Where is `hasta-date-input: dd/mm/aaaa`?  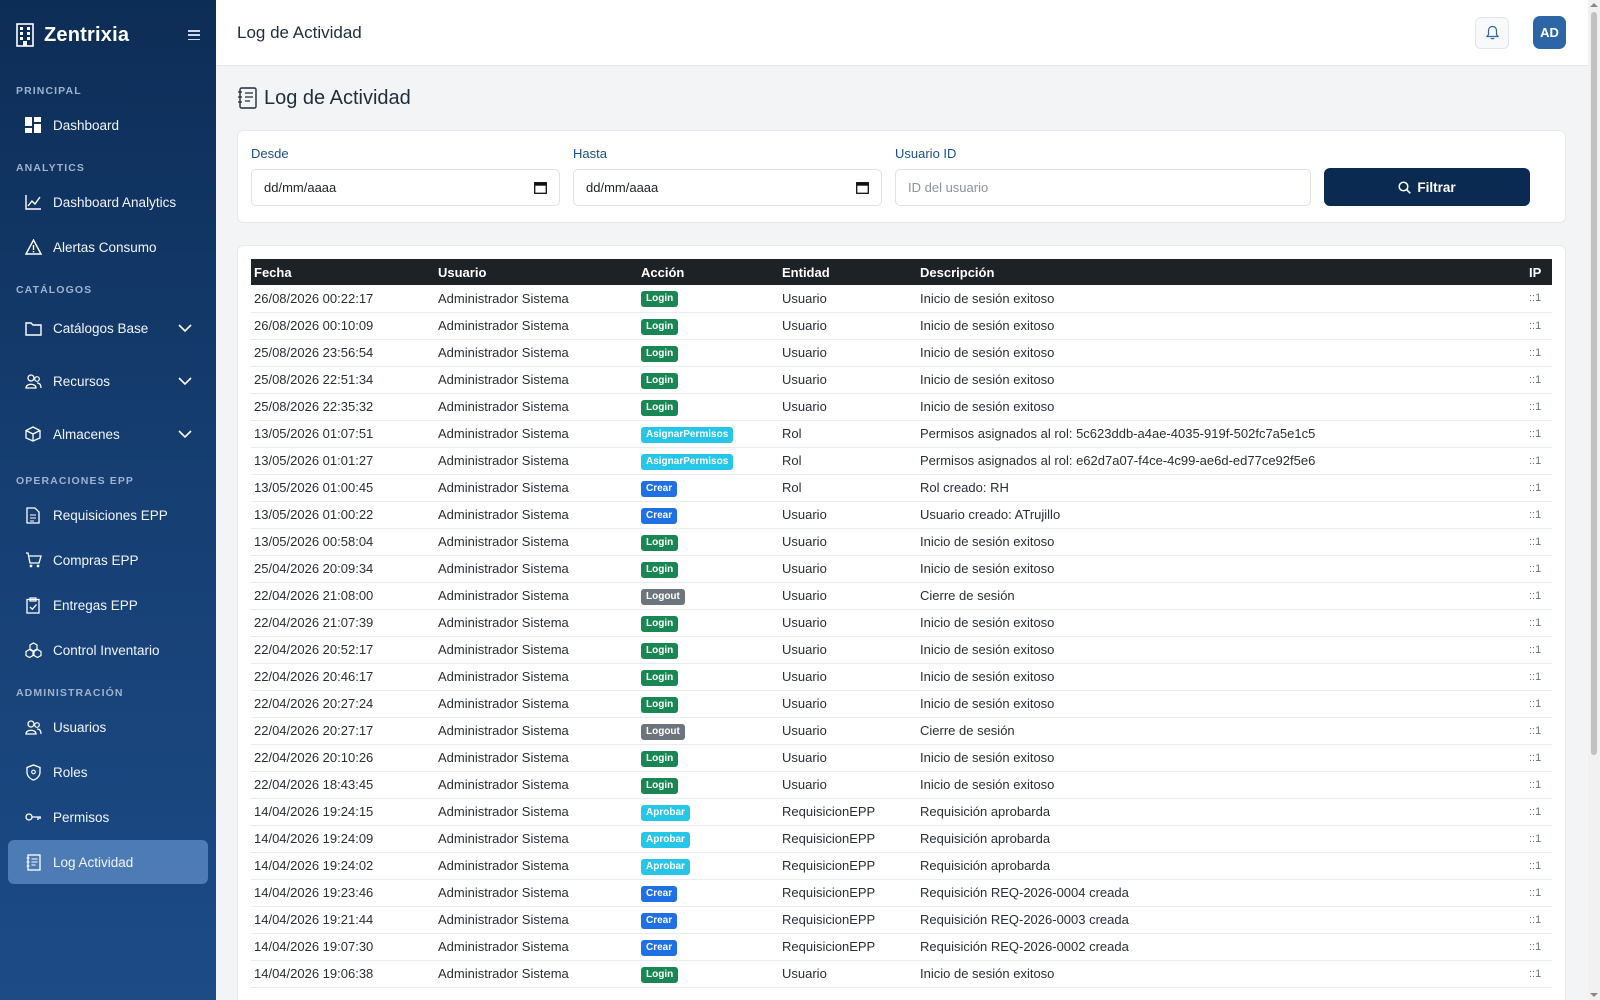
hasta-date-input: dd/mm/aaaa is located at coordinates (727, 187).